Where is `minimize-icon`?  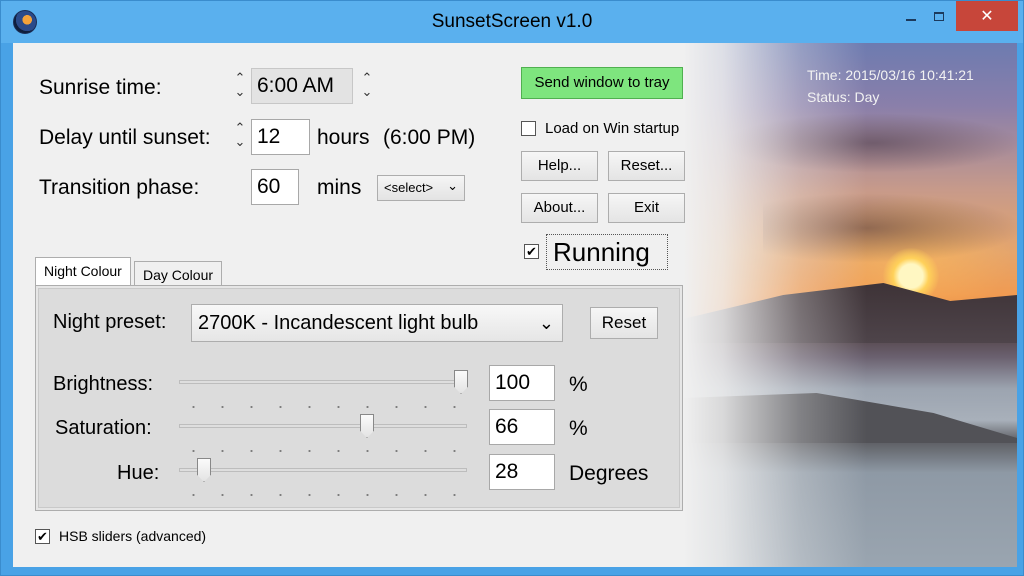 minimize-icon is located at coordinates (911, 20).